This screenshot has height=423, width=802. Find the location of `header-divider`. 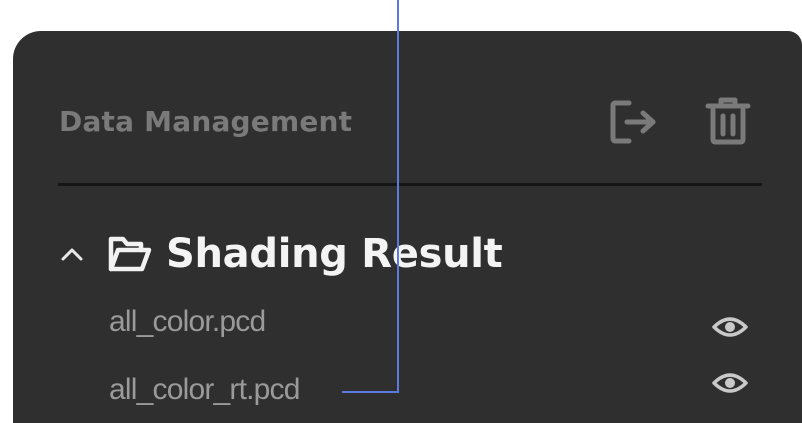

header-divider is located at coordinates (410, 184).